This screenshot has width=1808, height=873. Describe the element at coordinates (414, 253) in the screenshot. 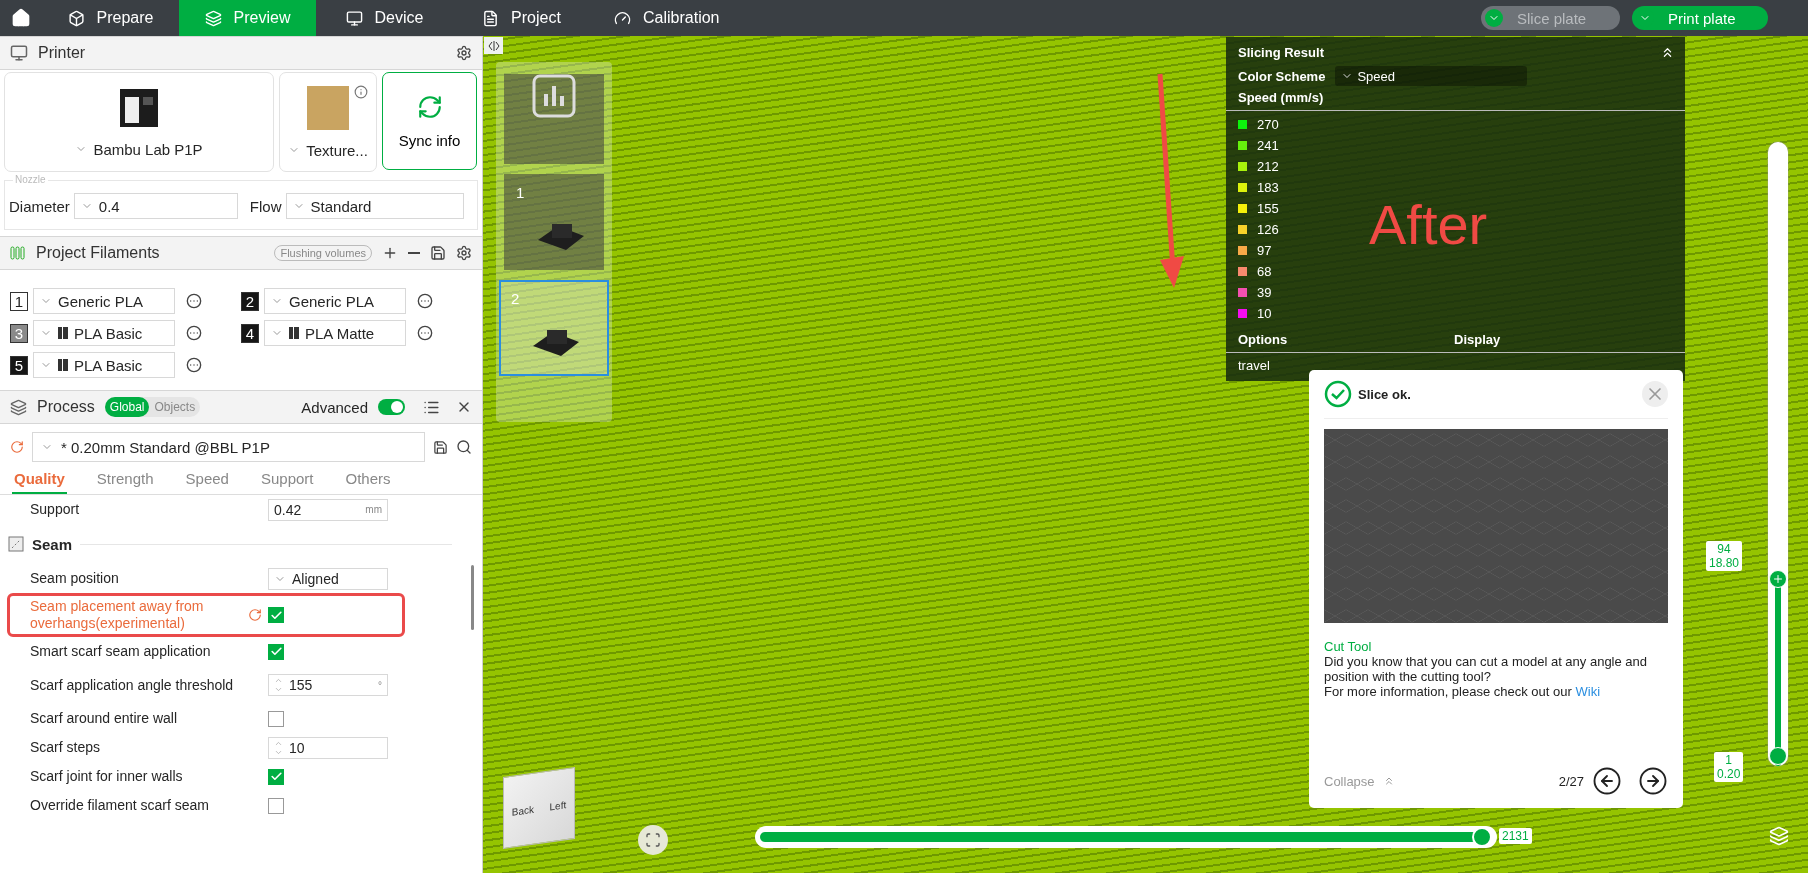

I see `minus-icon` at that location.